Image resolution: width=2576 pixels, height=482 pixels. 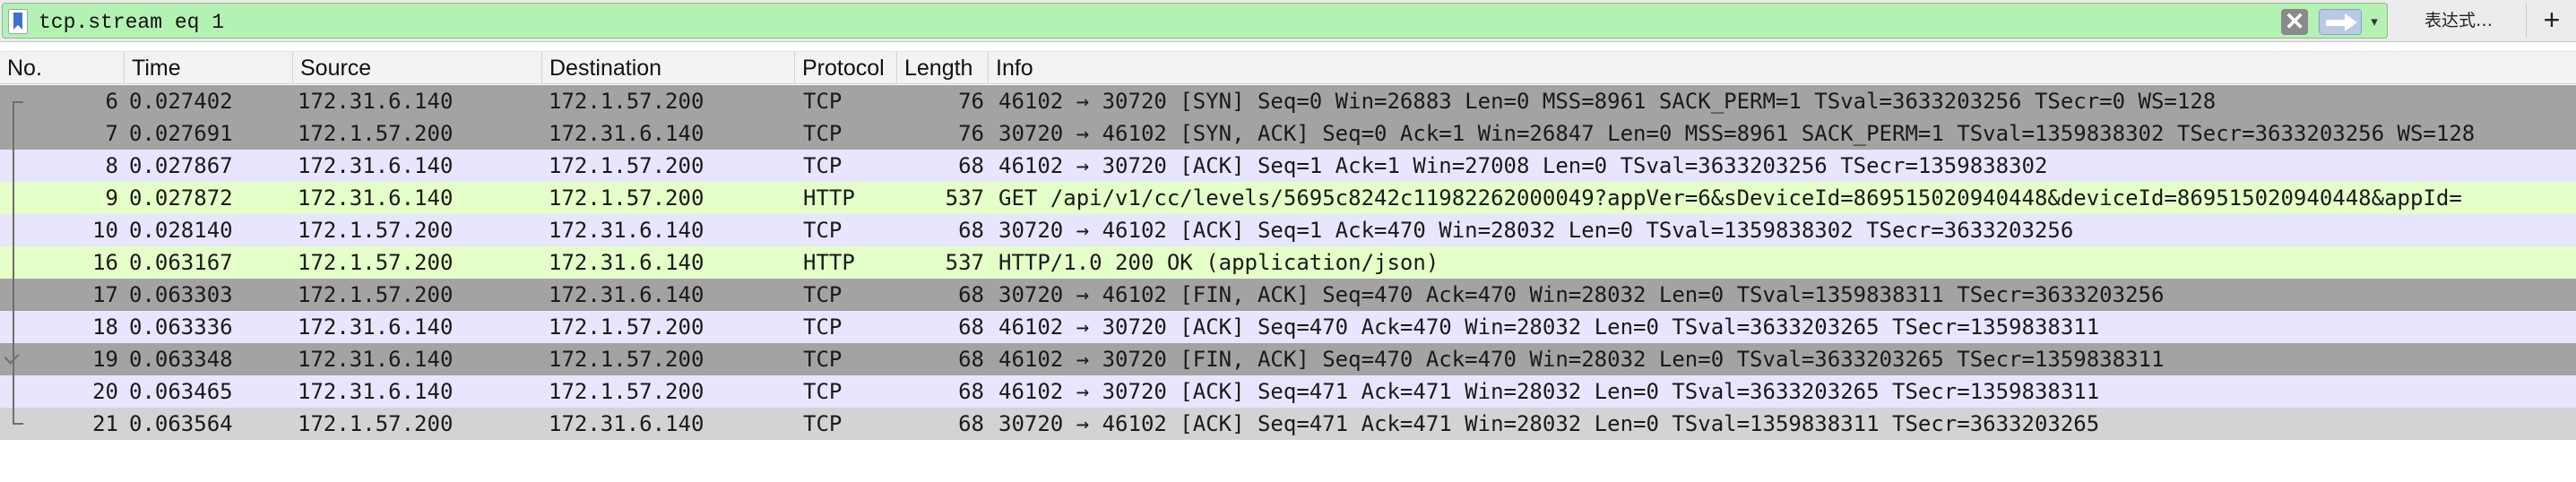 What do you see at coordinates (181, 262) in the screenshot?
I see `packet-time: 0.063167` at bounding box center [181, 262].